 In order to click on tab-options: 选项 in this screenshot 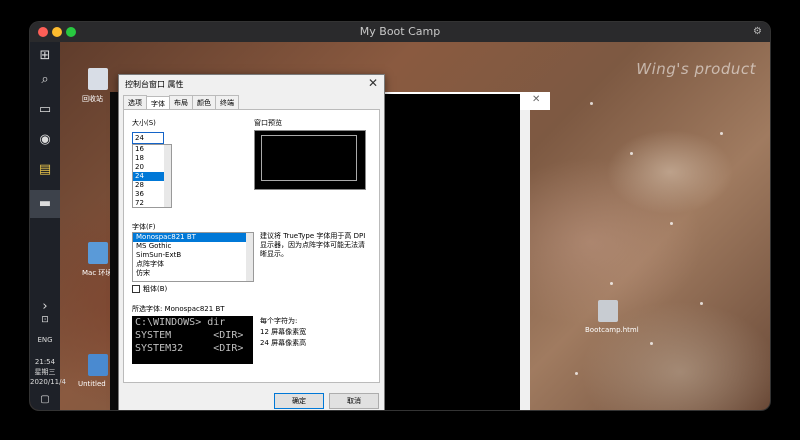, I will do `click(135, 102)`.